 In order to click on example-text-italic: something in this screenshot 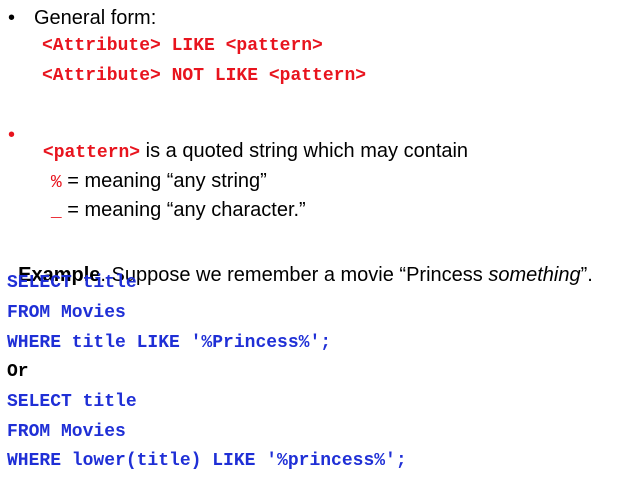, I will do `click(534, 275)`.